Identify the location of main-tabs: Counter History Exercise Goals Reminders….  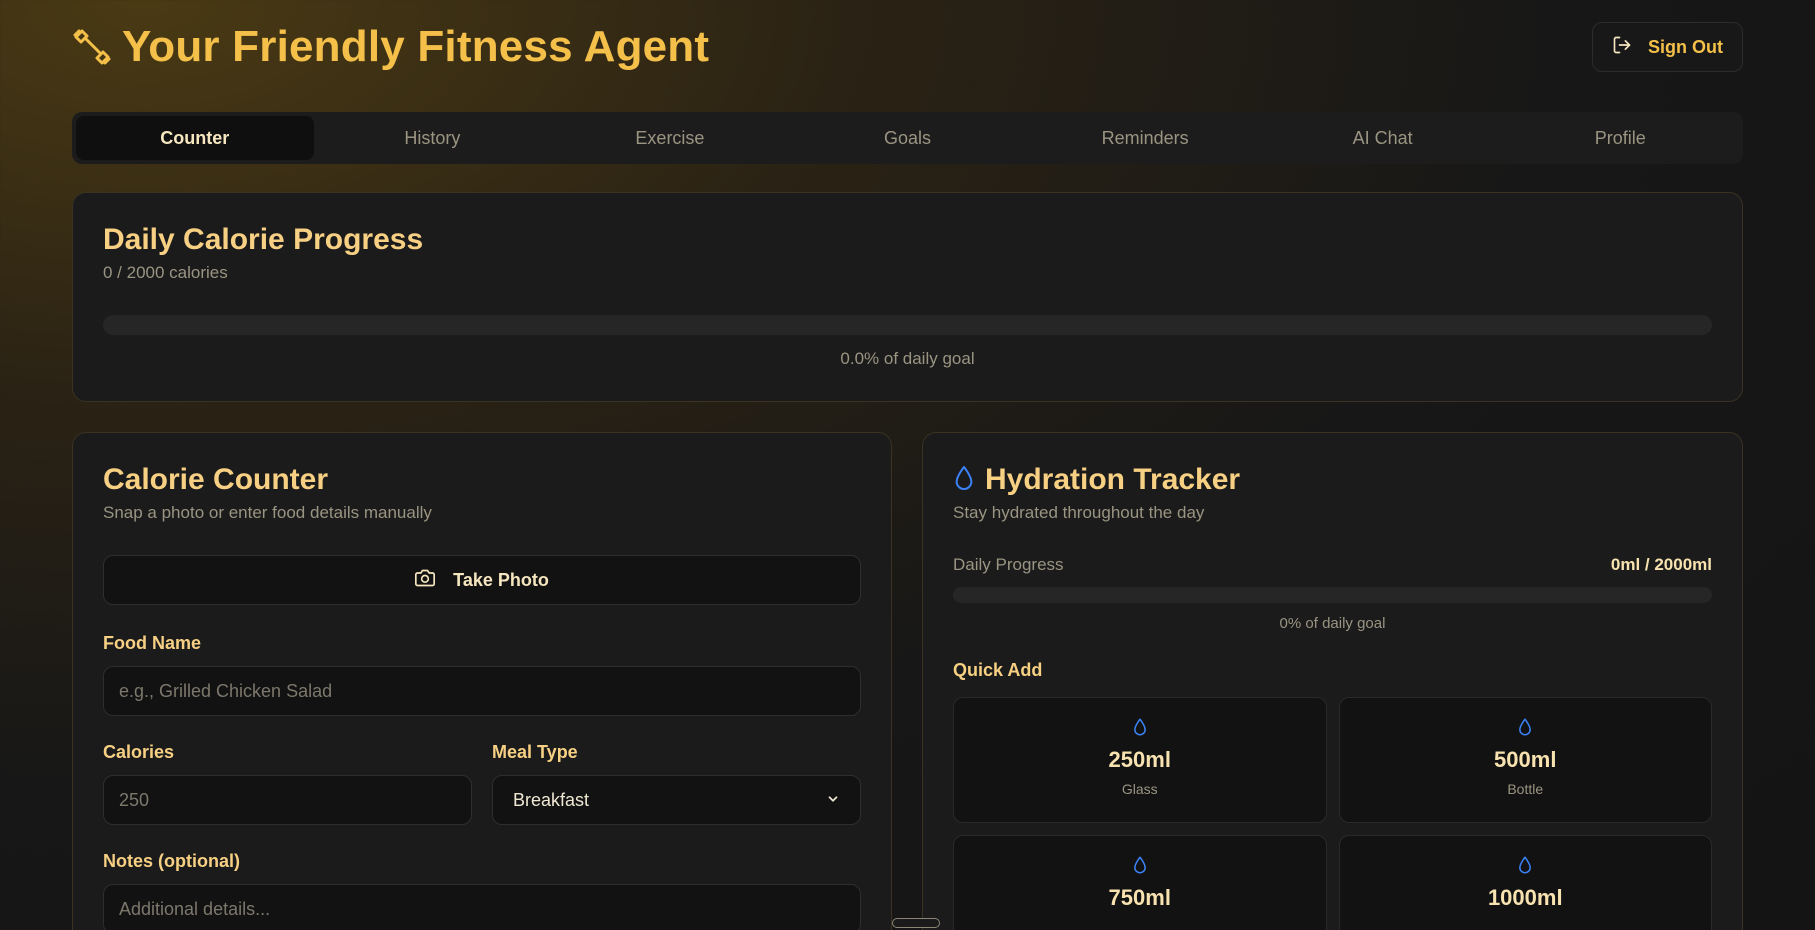
(907, 138).